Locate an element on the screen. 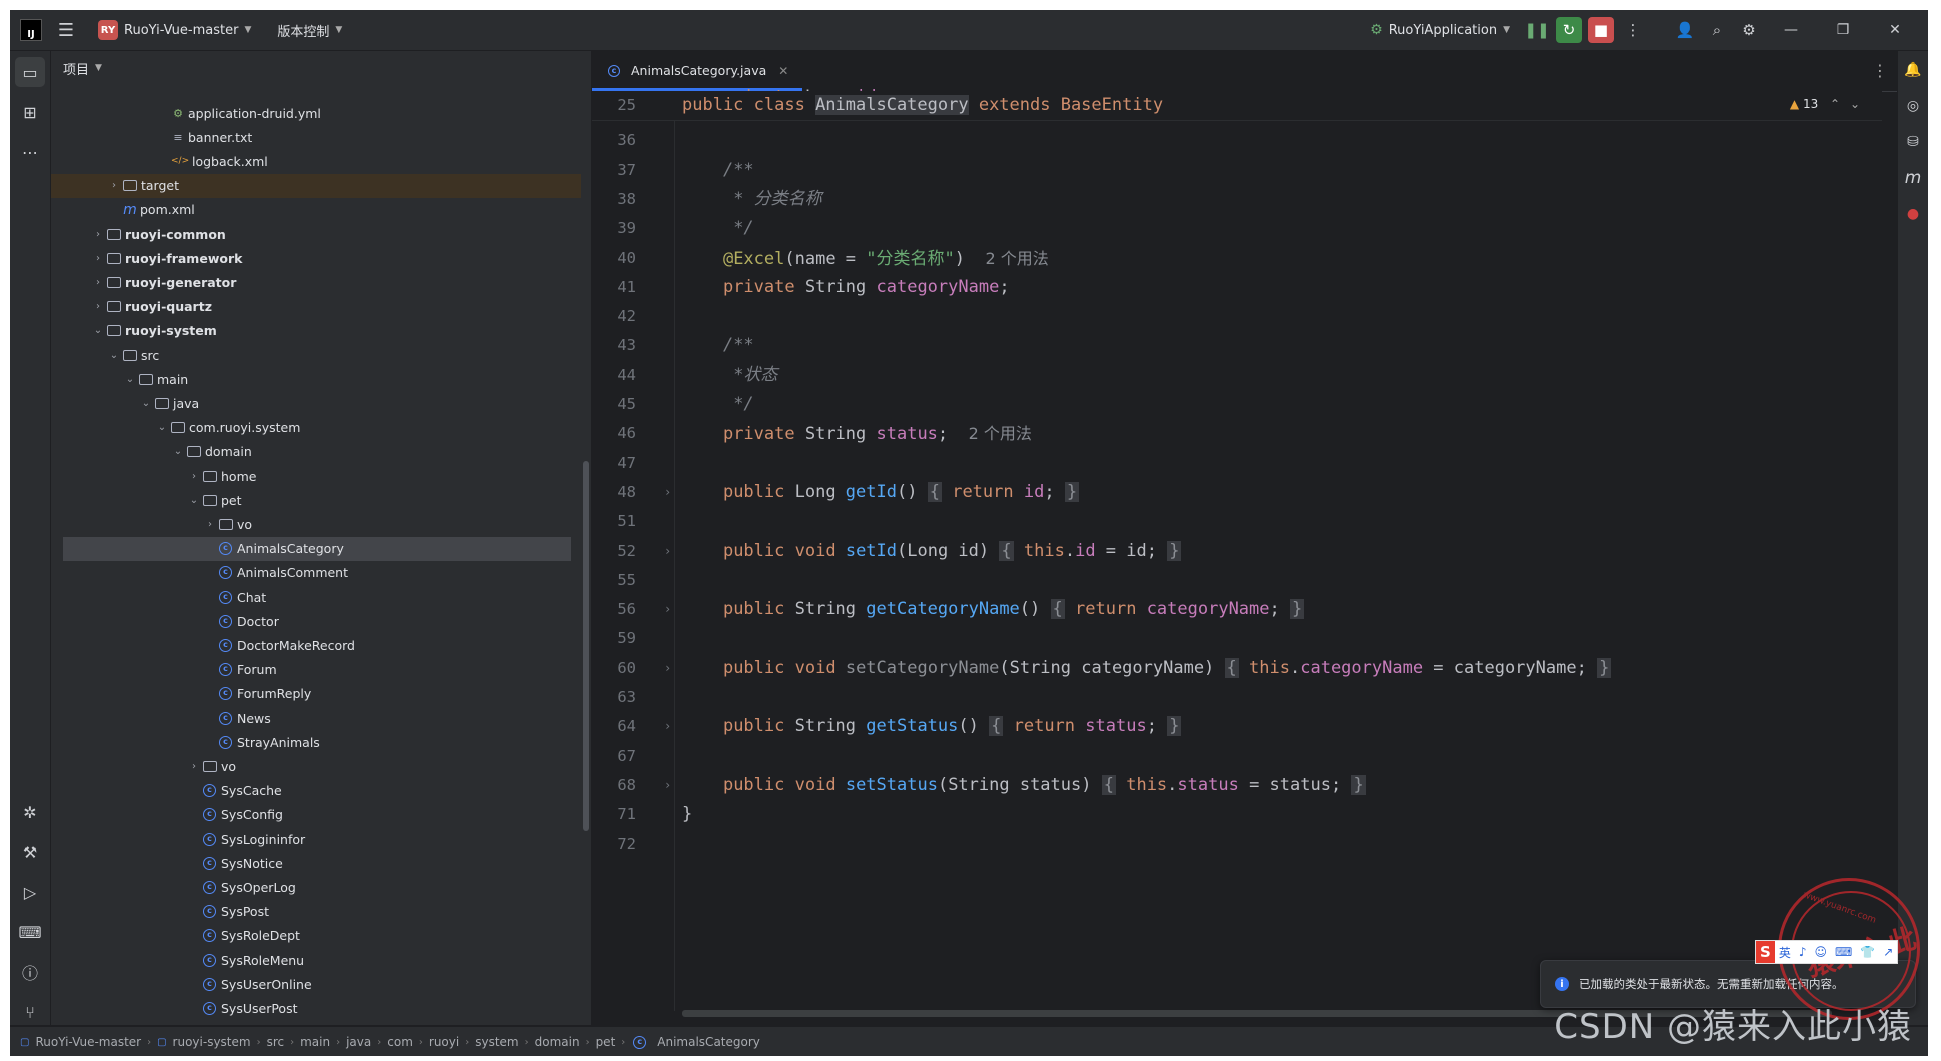  code-line: 39 */ is located at coordinates (1245, 228).